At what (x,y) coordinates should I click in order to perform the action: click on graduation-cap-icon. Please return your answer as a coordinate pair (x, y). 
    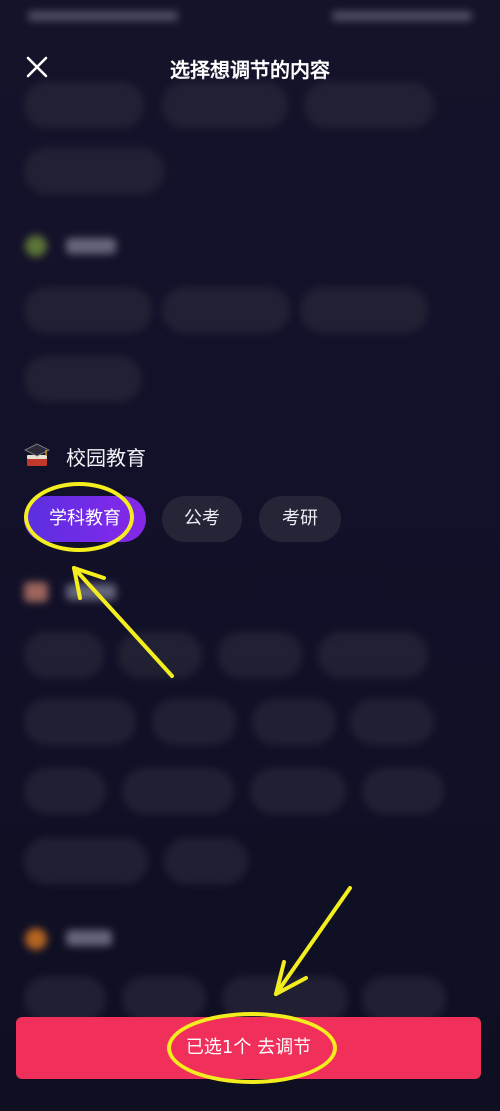
    Looking at the image, I should click on (37, 455).